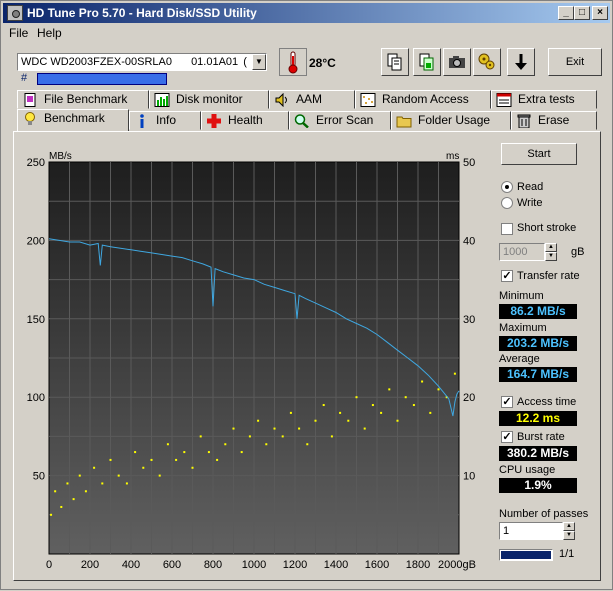 Image resolution: width=613 pixels, height=591 pixels. Describe the element at coordinates (336, 565) in the screenshot. I see `x-tick-label: 1400` at that location.